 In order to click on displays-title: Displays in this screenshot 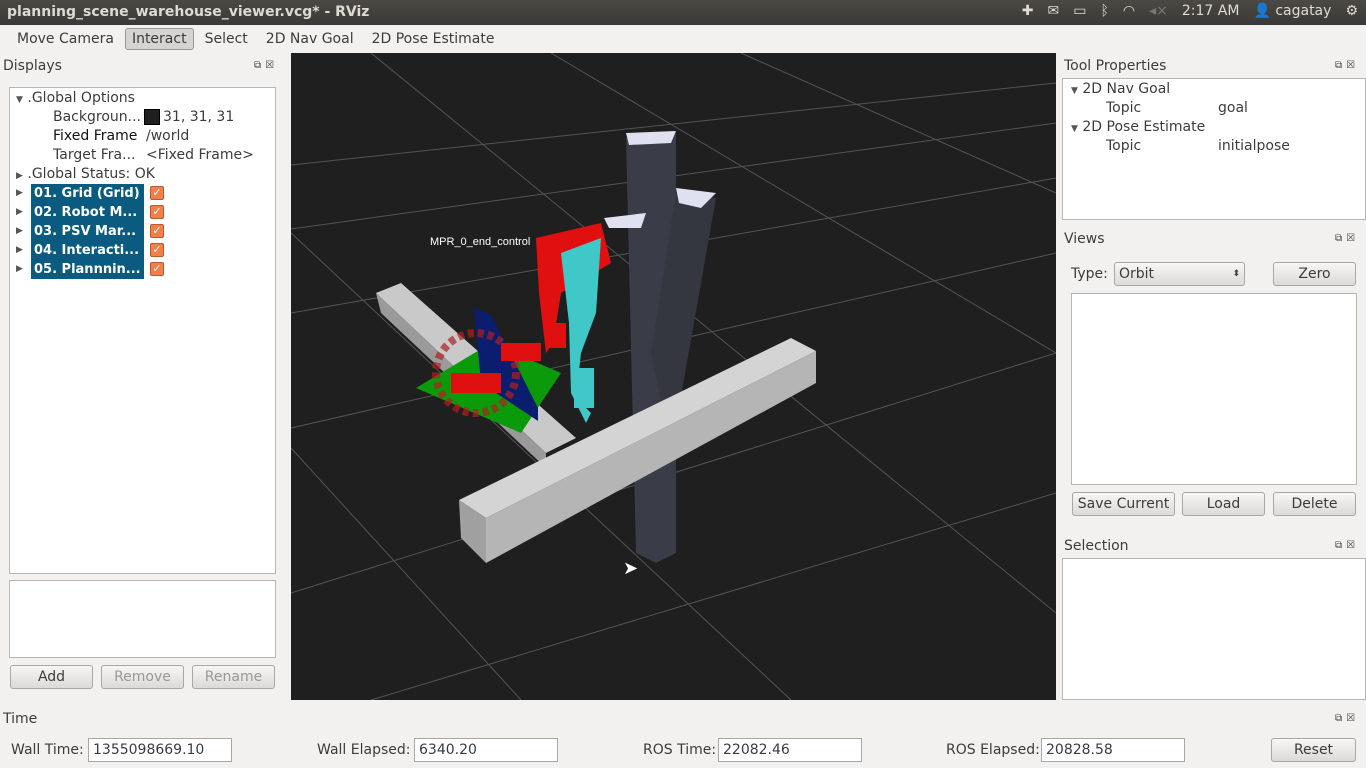, I will do `click(32, 66)`.